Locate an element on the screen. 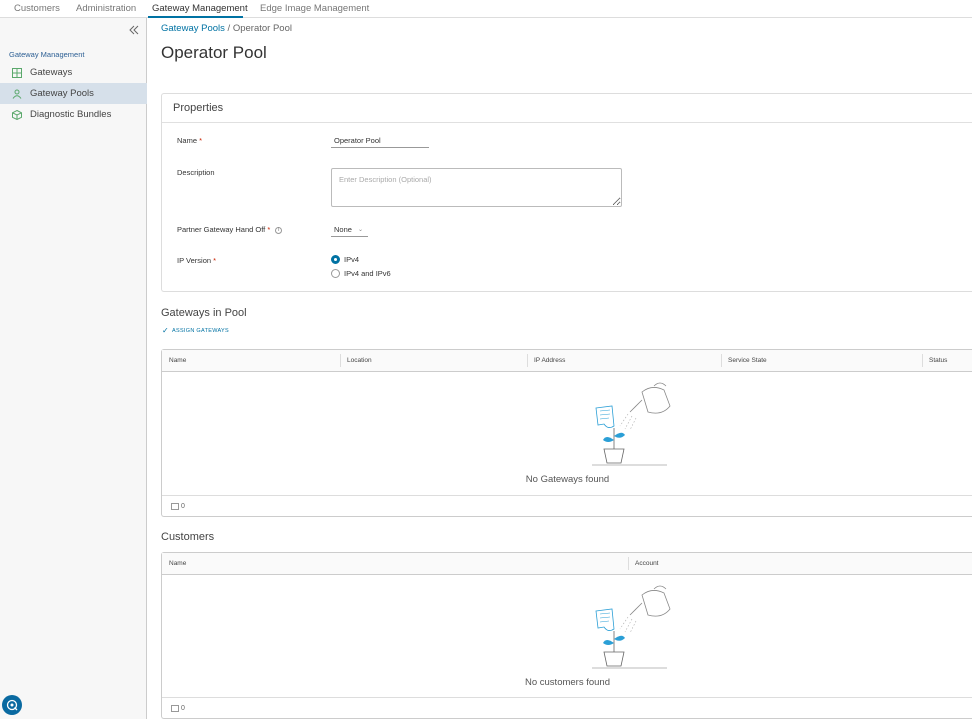 This screenshot has height=719, width=972. ip-version-label: IP Version * is located at coordinates (196, 260).